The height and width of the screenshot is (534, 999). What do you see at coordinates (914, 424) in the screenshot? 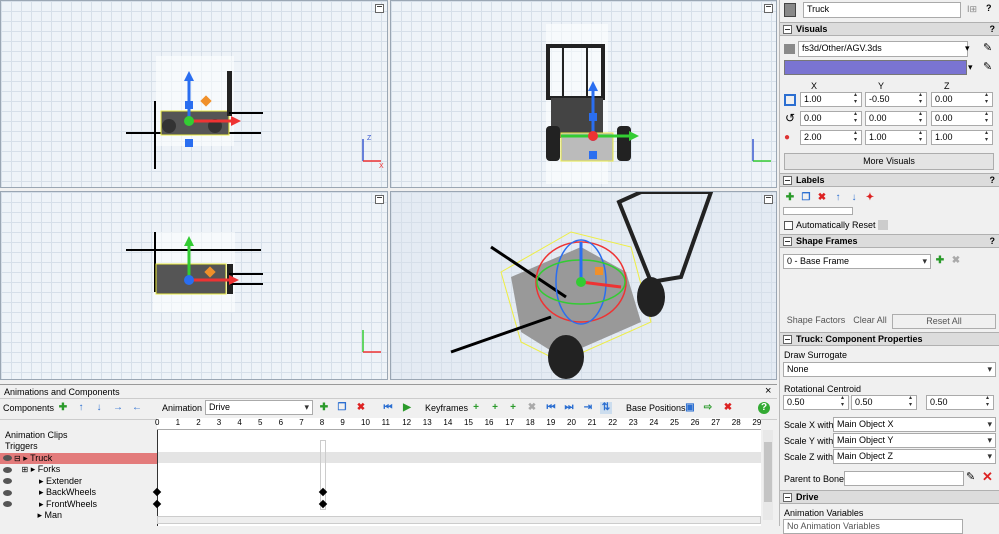
I see `scale-x-select: Main Object X` at bounding box center [914, 424].